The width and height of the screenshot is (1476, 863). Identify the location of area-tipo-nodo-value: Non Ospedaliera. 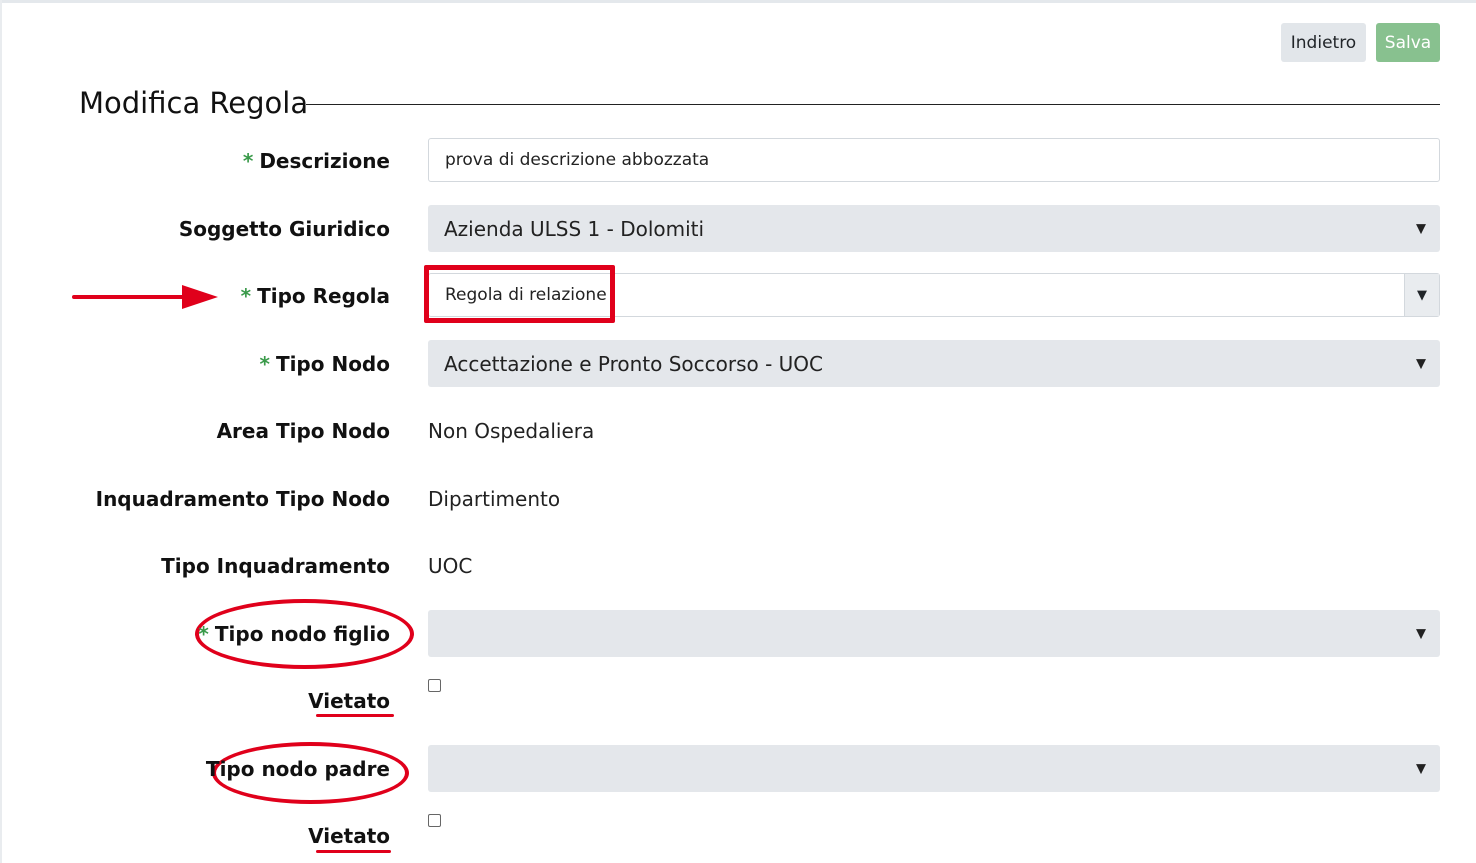
(511, 431).